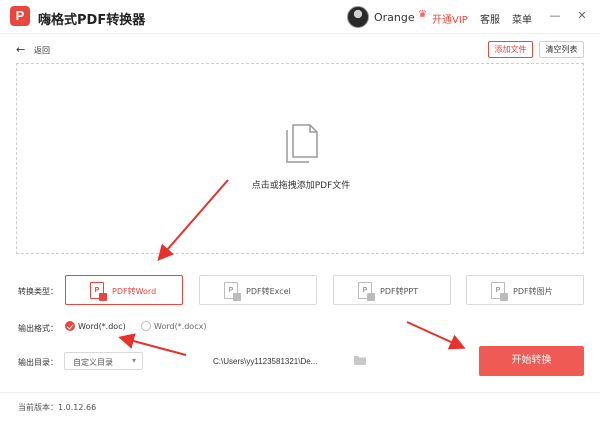 The height and width of the screenshot is (421, 600). I want to click on output-format-label: 输出格式：, so click(38, 328).